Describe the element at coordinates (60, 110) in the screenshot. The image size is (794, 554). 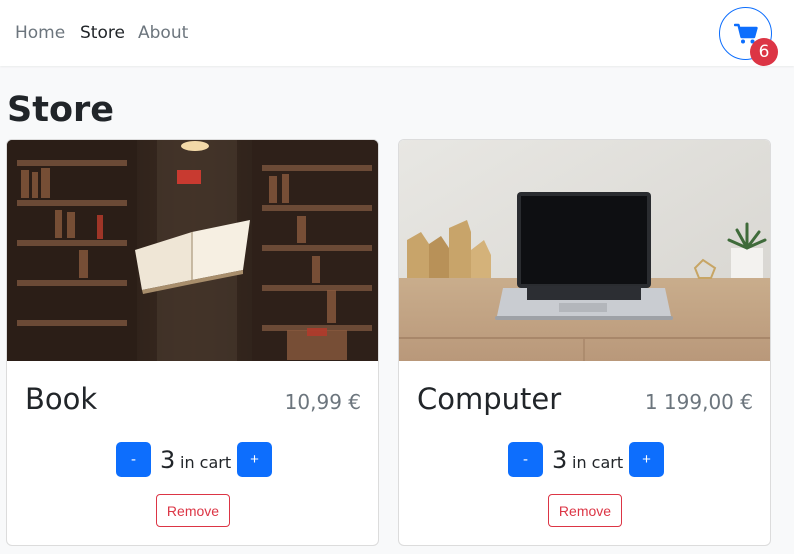
I see `page-title: Store` at that location.